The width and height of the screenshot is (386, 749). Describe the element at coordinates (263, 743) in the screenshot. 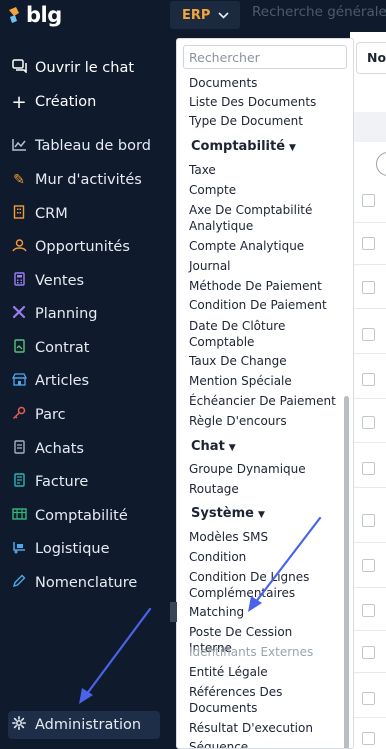

I see `menu-item-sequence: Séquence` at that location.